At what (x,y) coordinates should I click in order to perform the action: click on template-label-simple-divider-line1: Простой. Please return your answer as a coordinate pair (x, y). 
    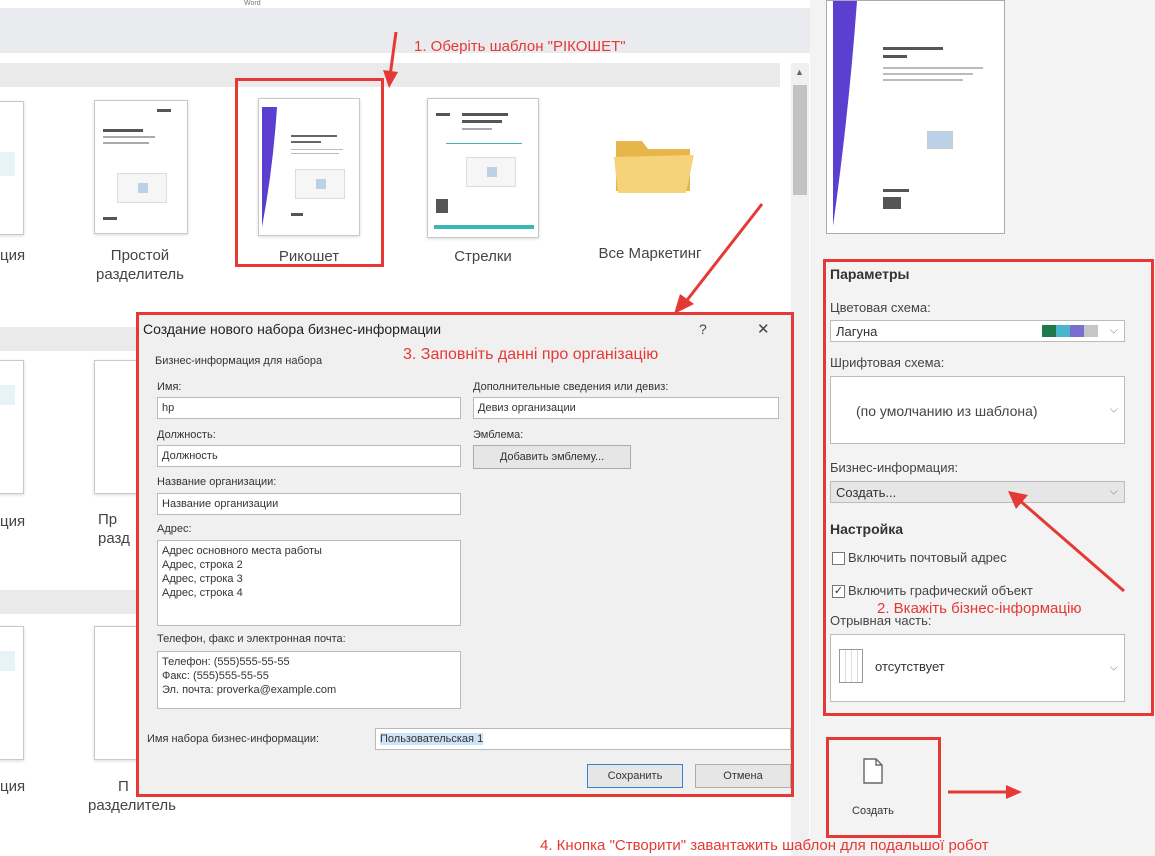
    Looking at the image, I should click on (140, 255).